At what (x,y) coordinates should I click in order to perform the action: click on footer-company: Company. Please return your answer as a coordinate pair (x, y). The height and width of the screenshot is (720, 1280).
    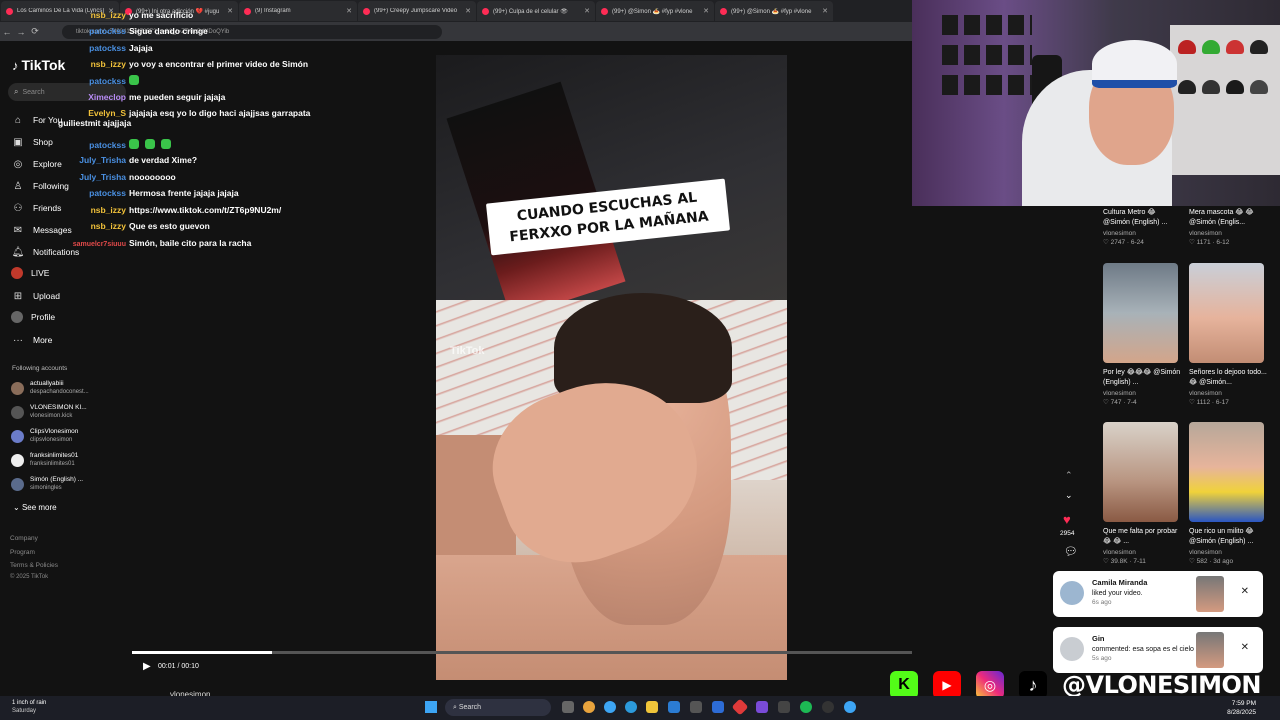
    Looking at the image, I should click on (24, 538).